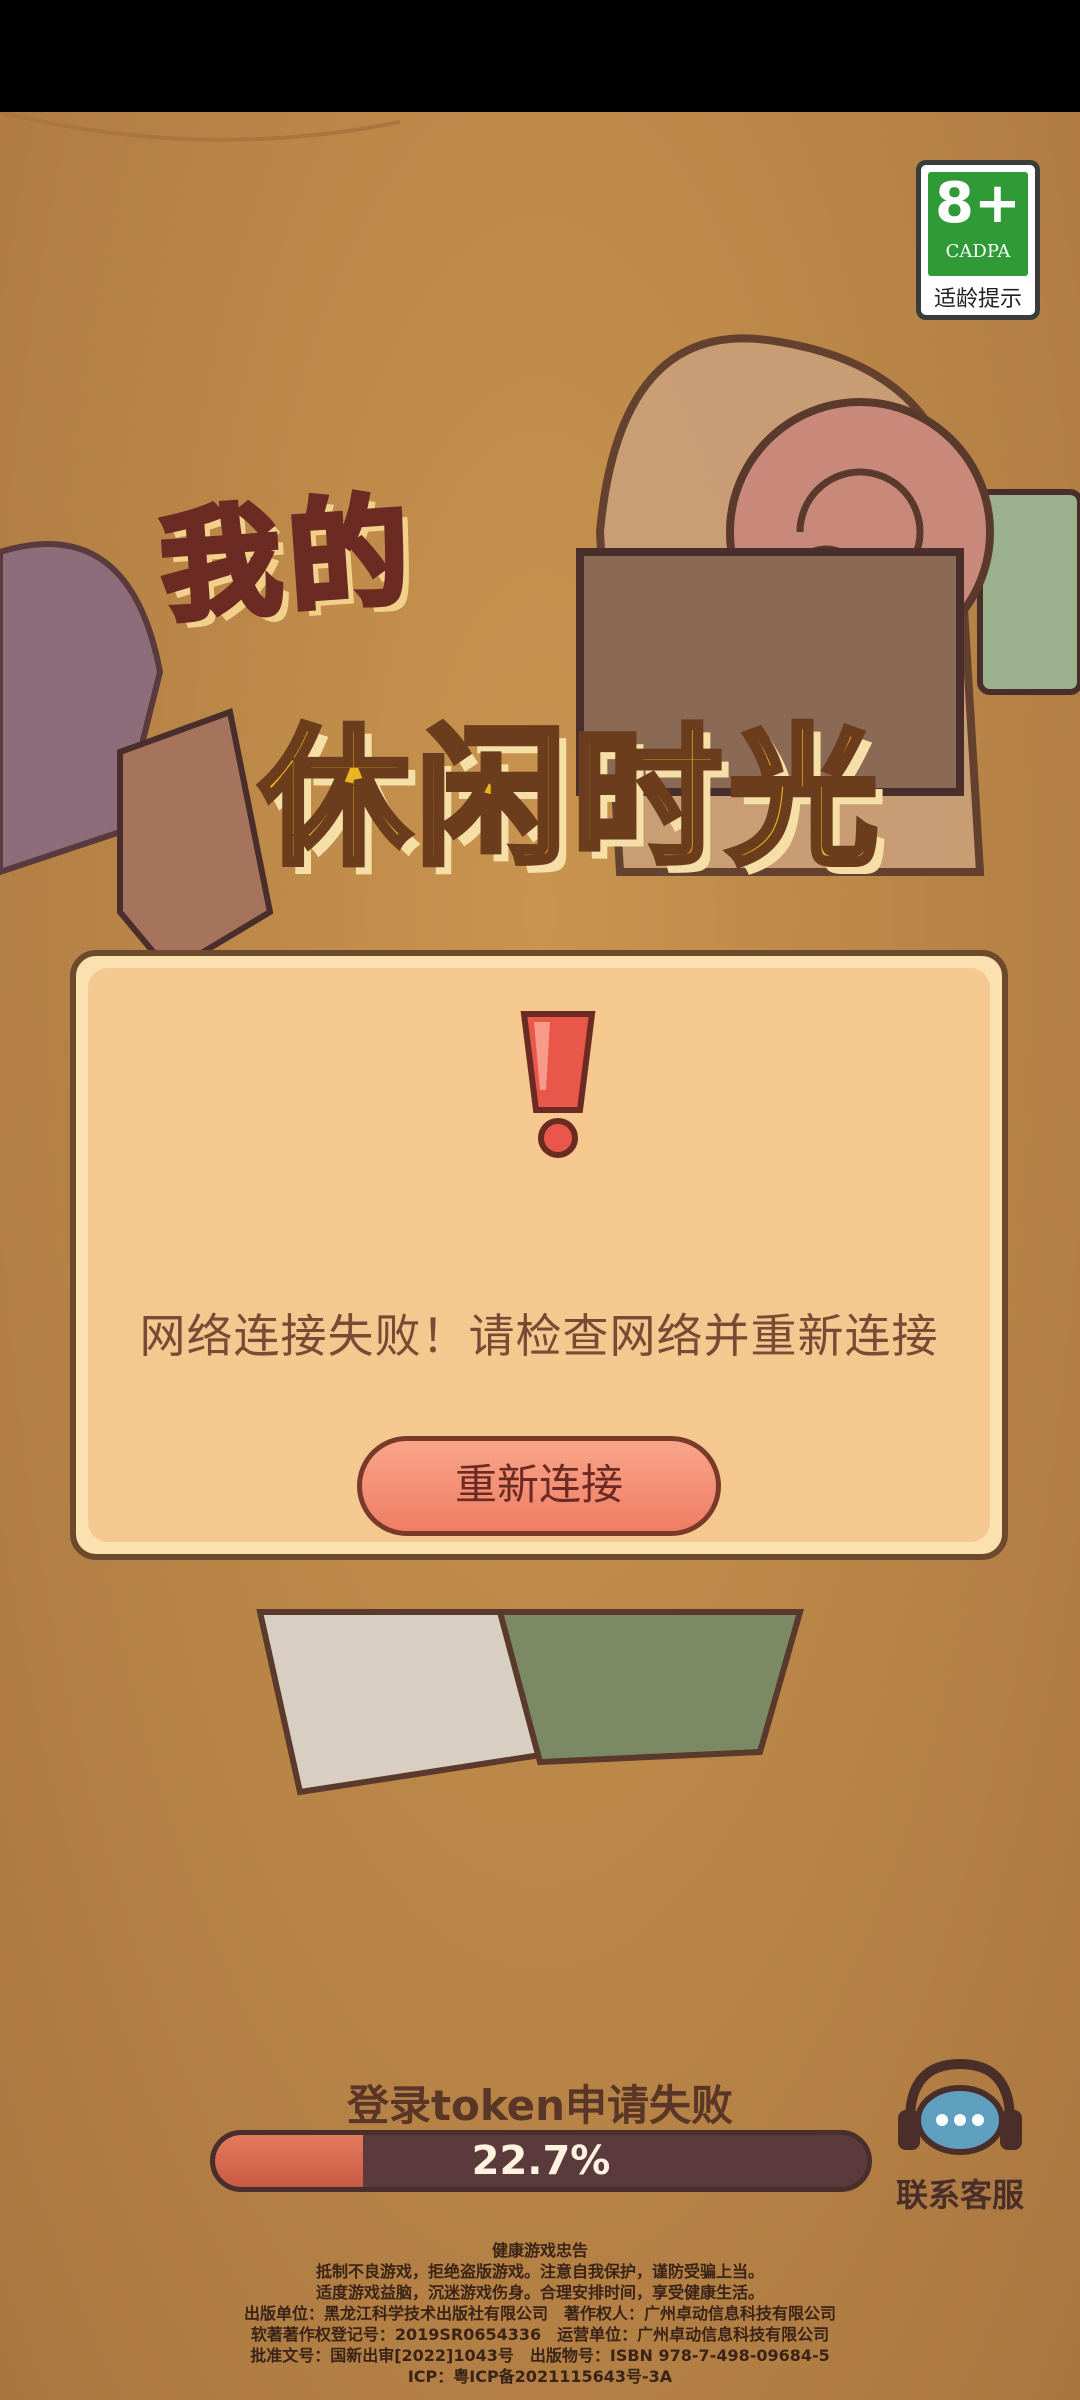 The width and height of the screenshot is (1080, 2400). Describe the element at coordinates (978, 203) in the screenshot. I see `age-rating-age: 8+` at that location.